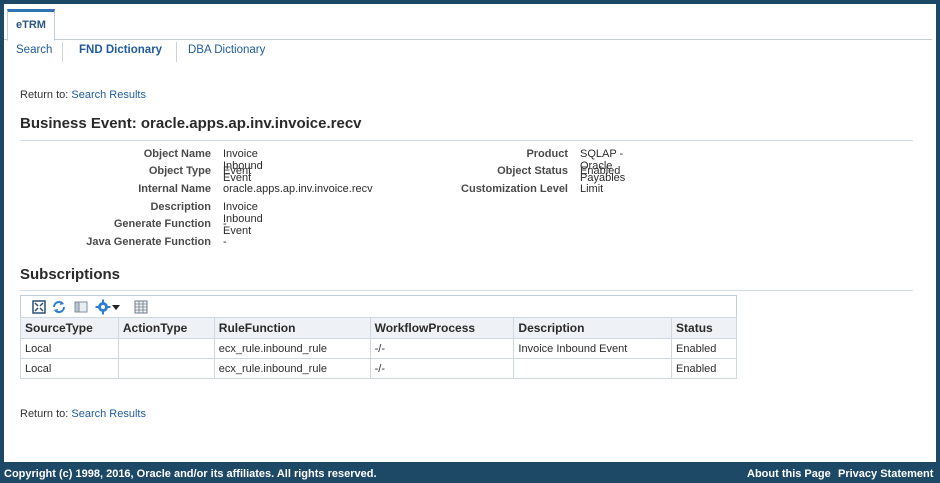 The height and width of the screenshot is (483, 940). What do you see at coordinates (704, 328) in the screenshot?
I see `column-header: Status` at bounding box center [704, 328].